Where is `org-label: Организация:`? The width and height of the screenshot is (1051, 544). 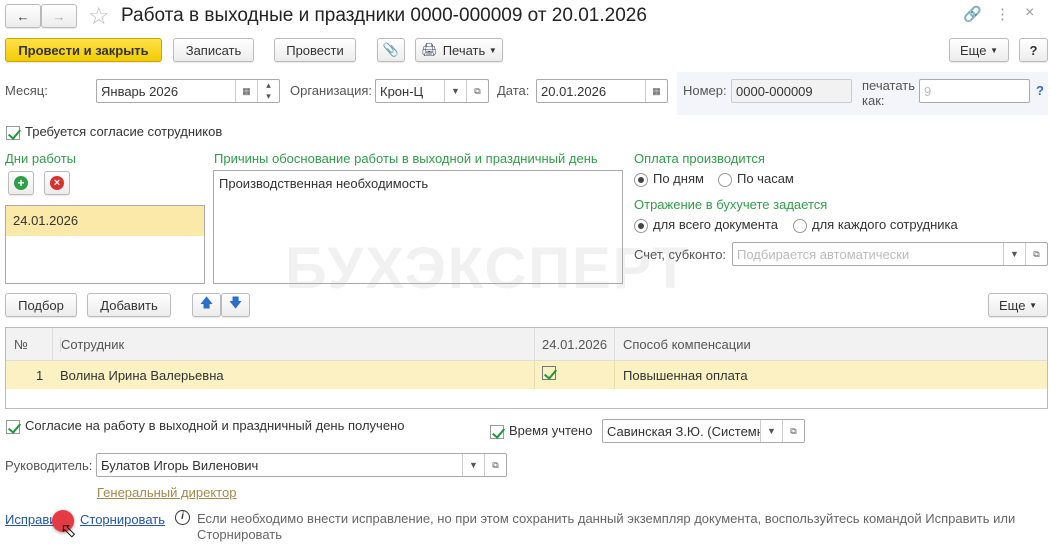
org-label: Организация: is located at coordinates (331, 90).